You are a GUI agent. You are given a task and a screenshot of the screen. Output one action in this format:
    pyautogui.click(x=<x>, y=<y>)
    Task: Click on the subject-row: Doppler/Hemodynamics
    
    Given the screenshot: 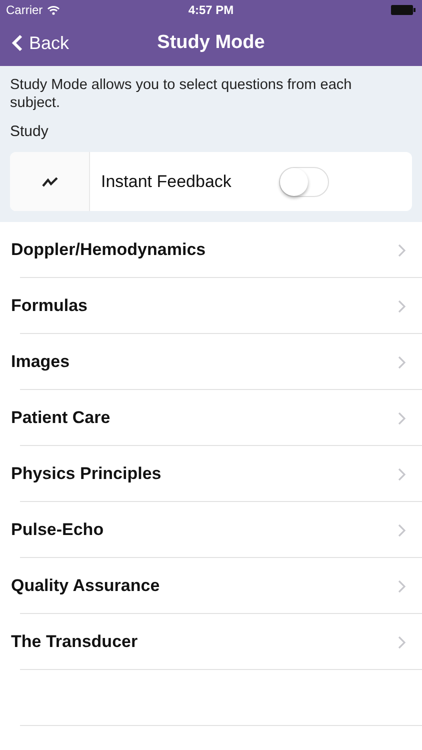 What is the action you would take?
    pyautogui.click(x=211, y=250)
    